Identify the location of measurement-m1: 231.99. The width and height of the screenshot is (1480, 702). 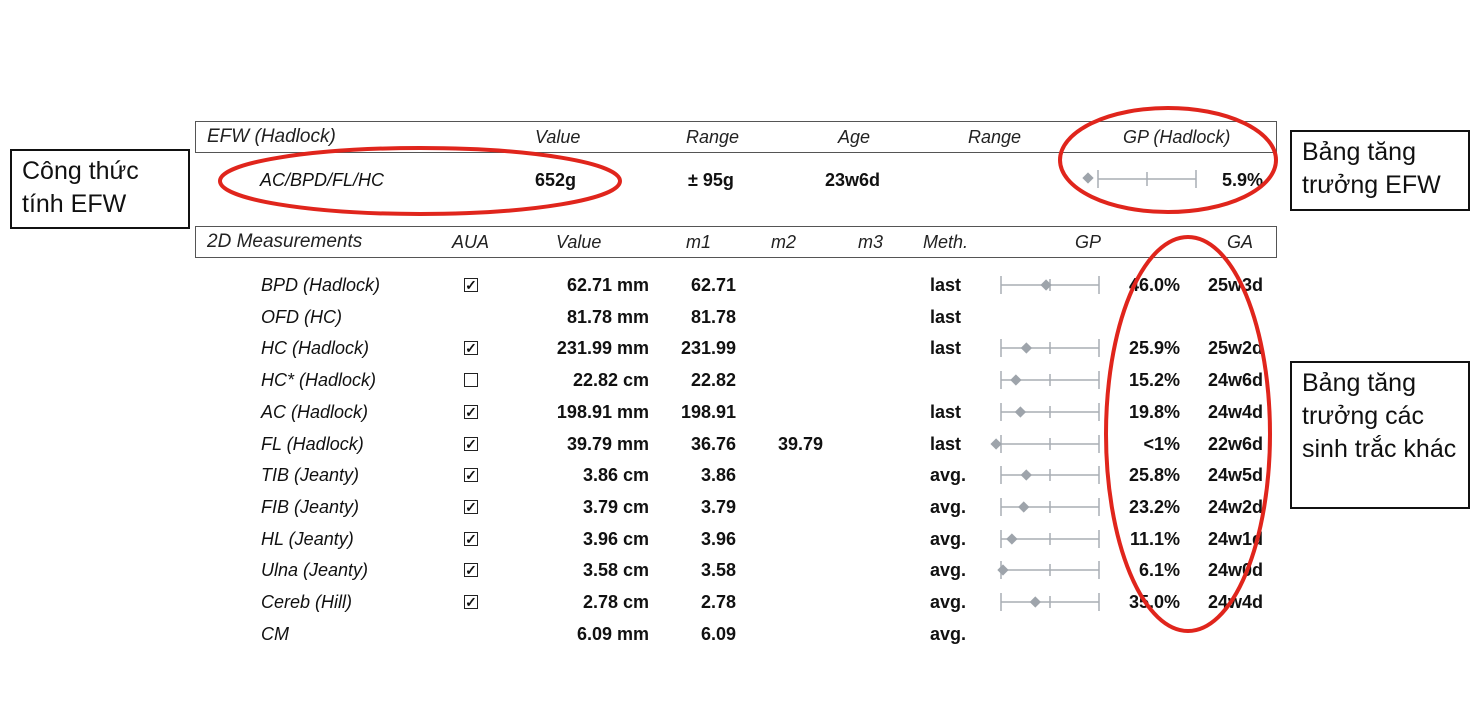
(708, 348).